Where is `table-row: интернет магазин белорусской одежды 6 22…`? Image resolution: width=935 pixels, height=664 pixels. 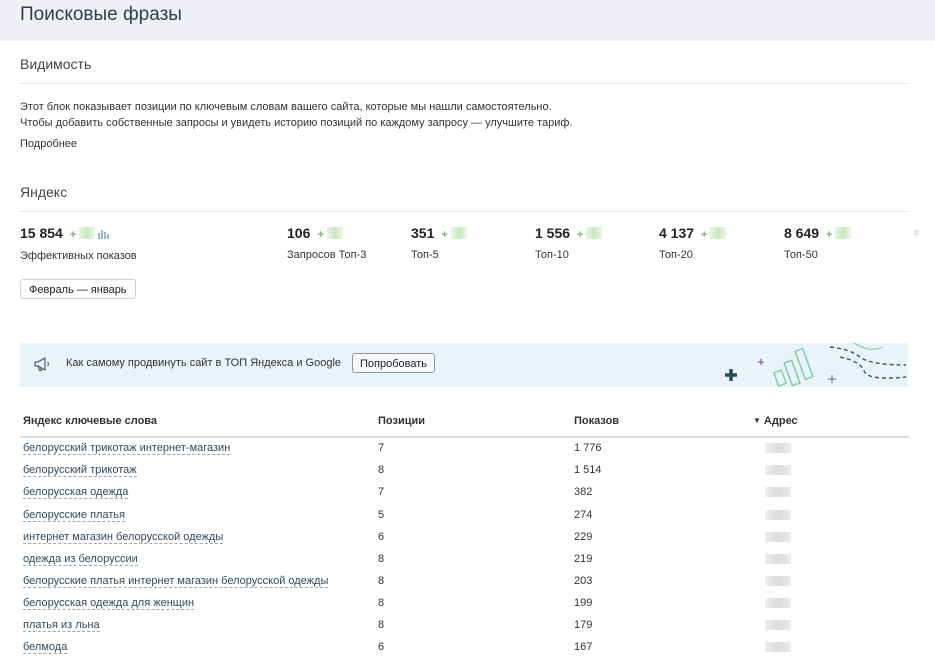 table-row: интернет магазин белорусской одежды 6 22… is located at coordinates (464, 537).